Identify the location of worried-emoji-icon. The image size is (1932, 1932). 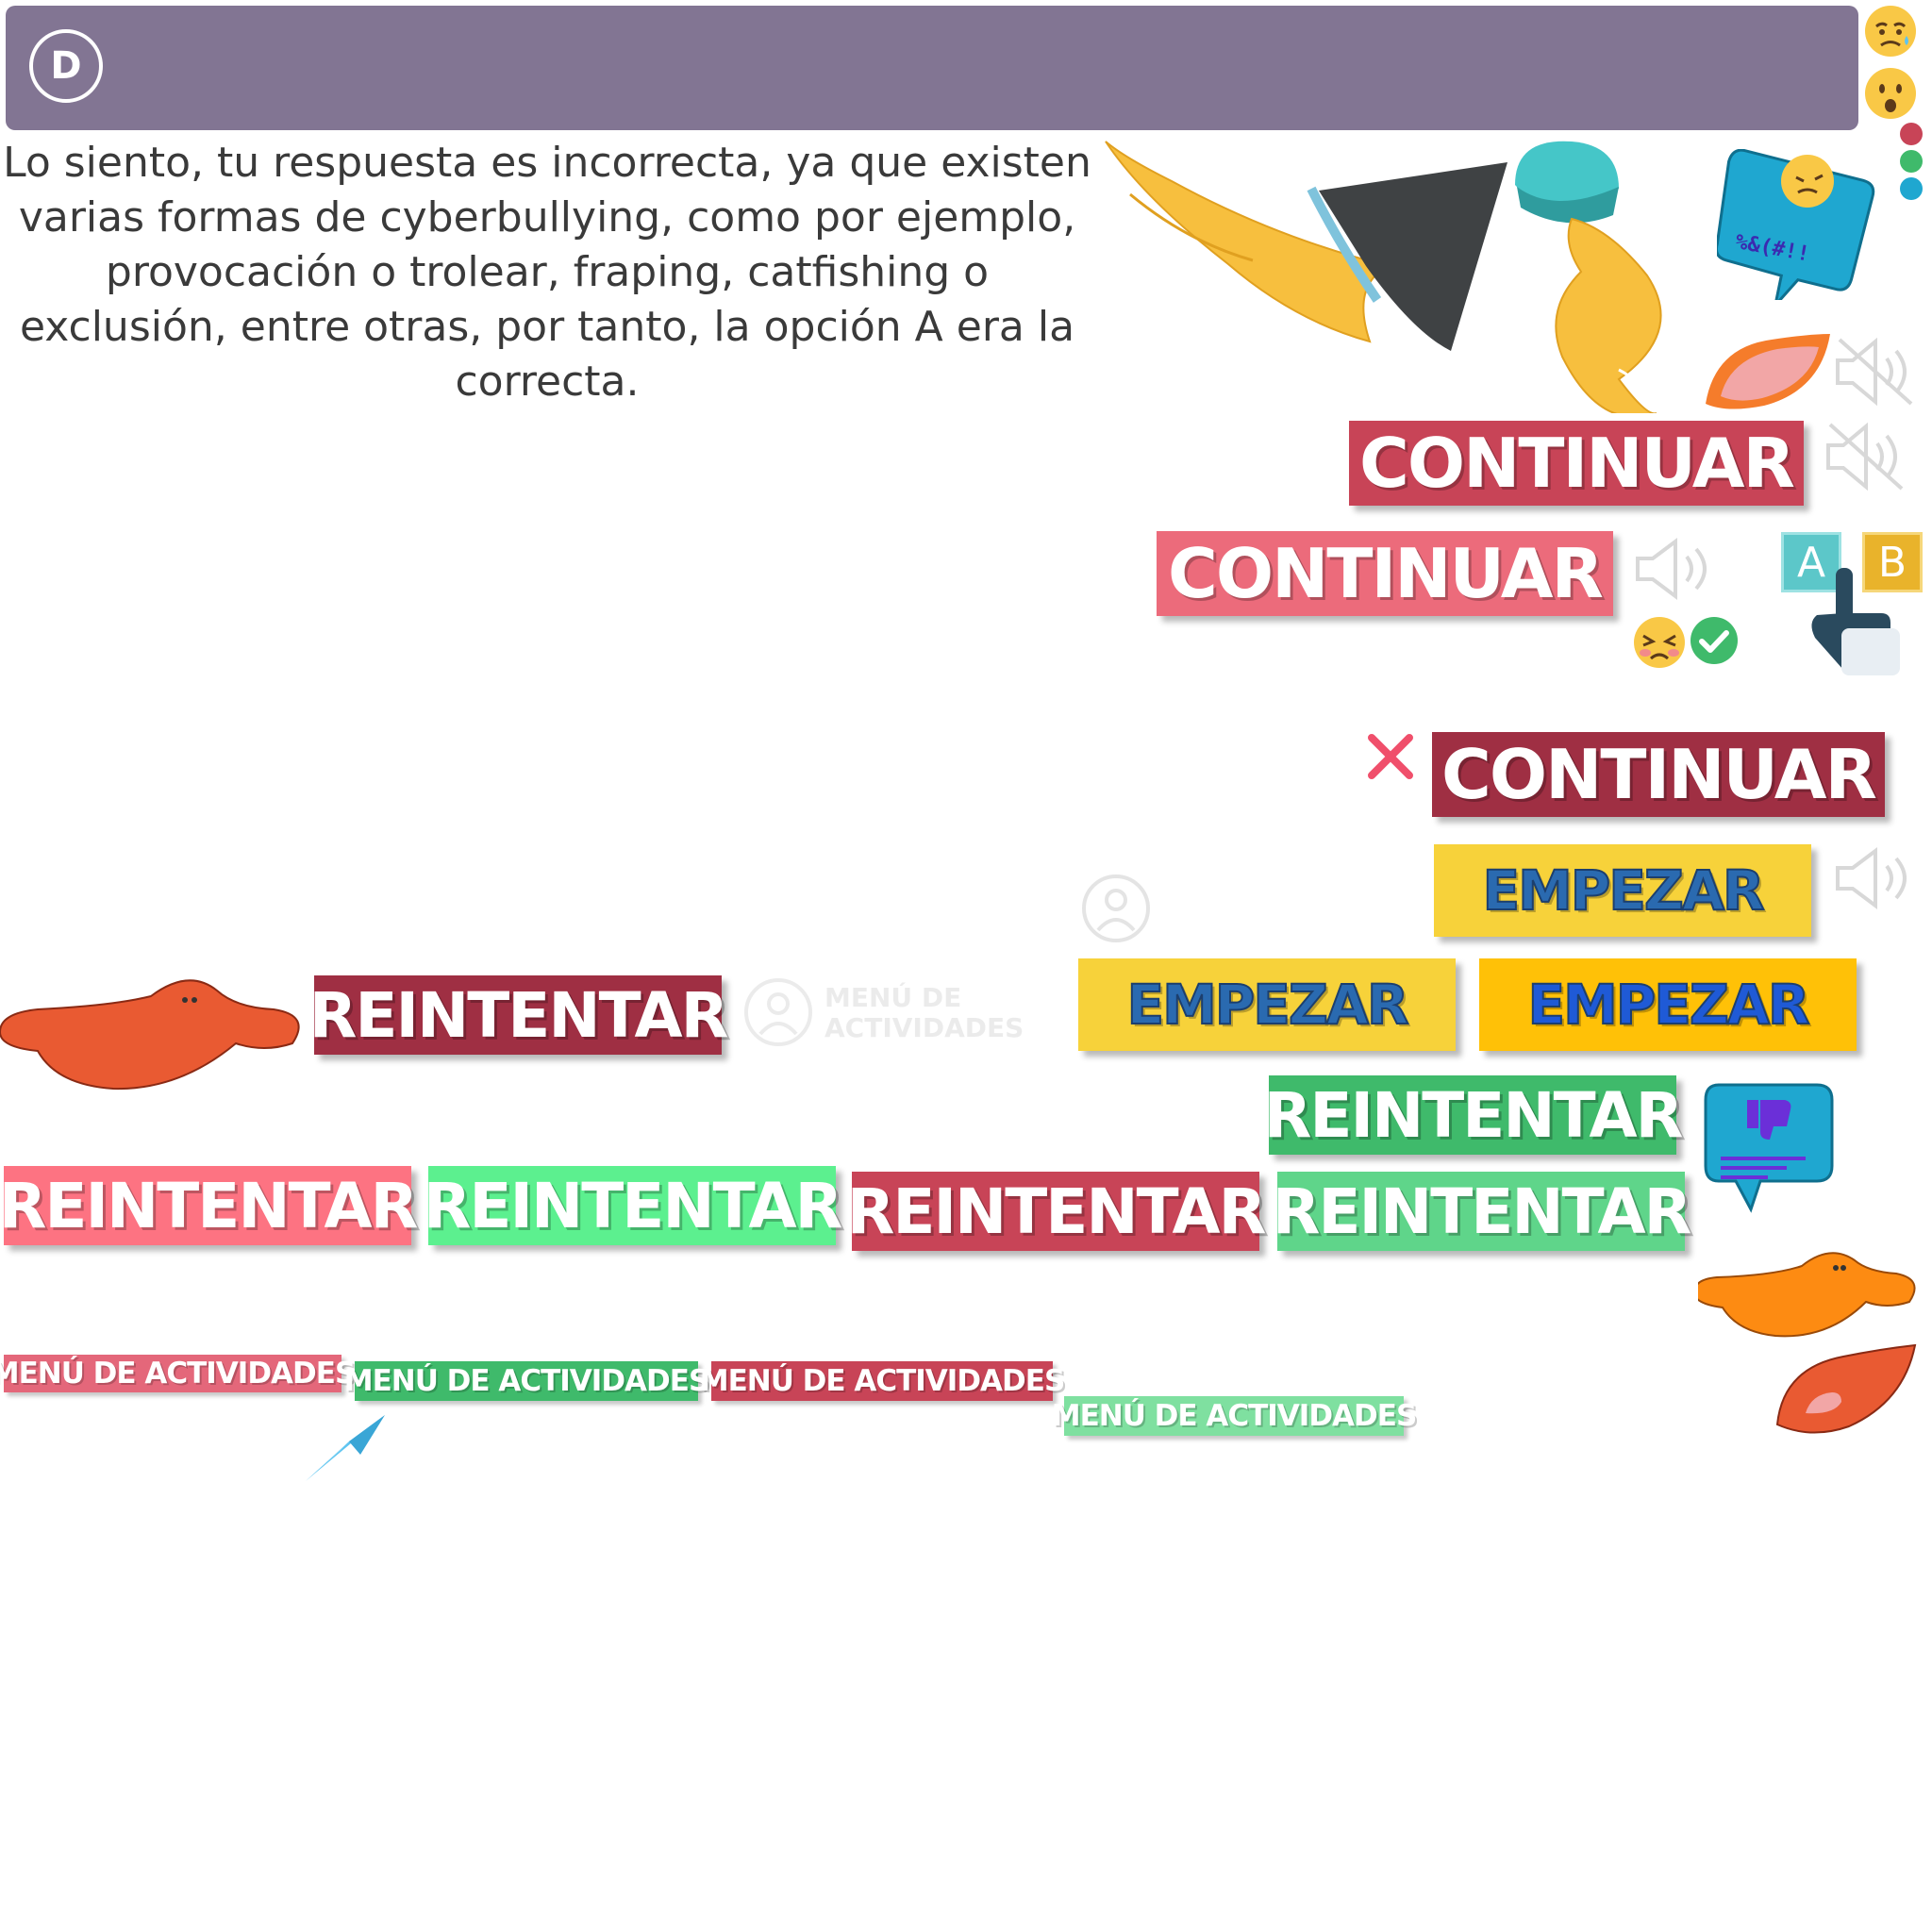
(1890, 31).